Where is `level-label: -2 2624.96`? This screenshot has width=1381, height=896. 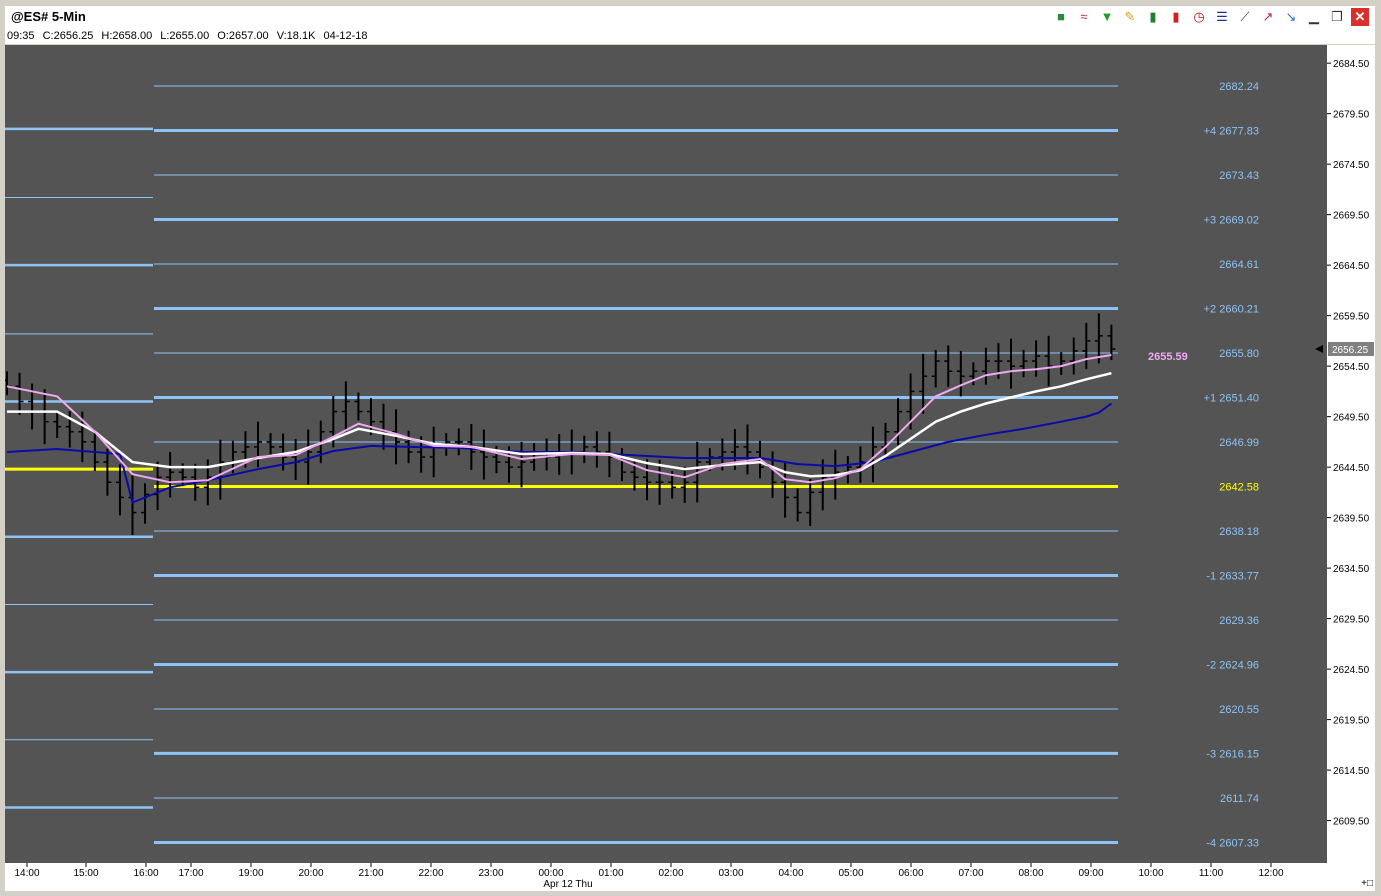 level-label: -2 2624.96 is located at coordinates (1232, 665).